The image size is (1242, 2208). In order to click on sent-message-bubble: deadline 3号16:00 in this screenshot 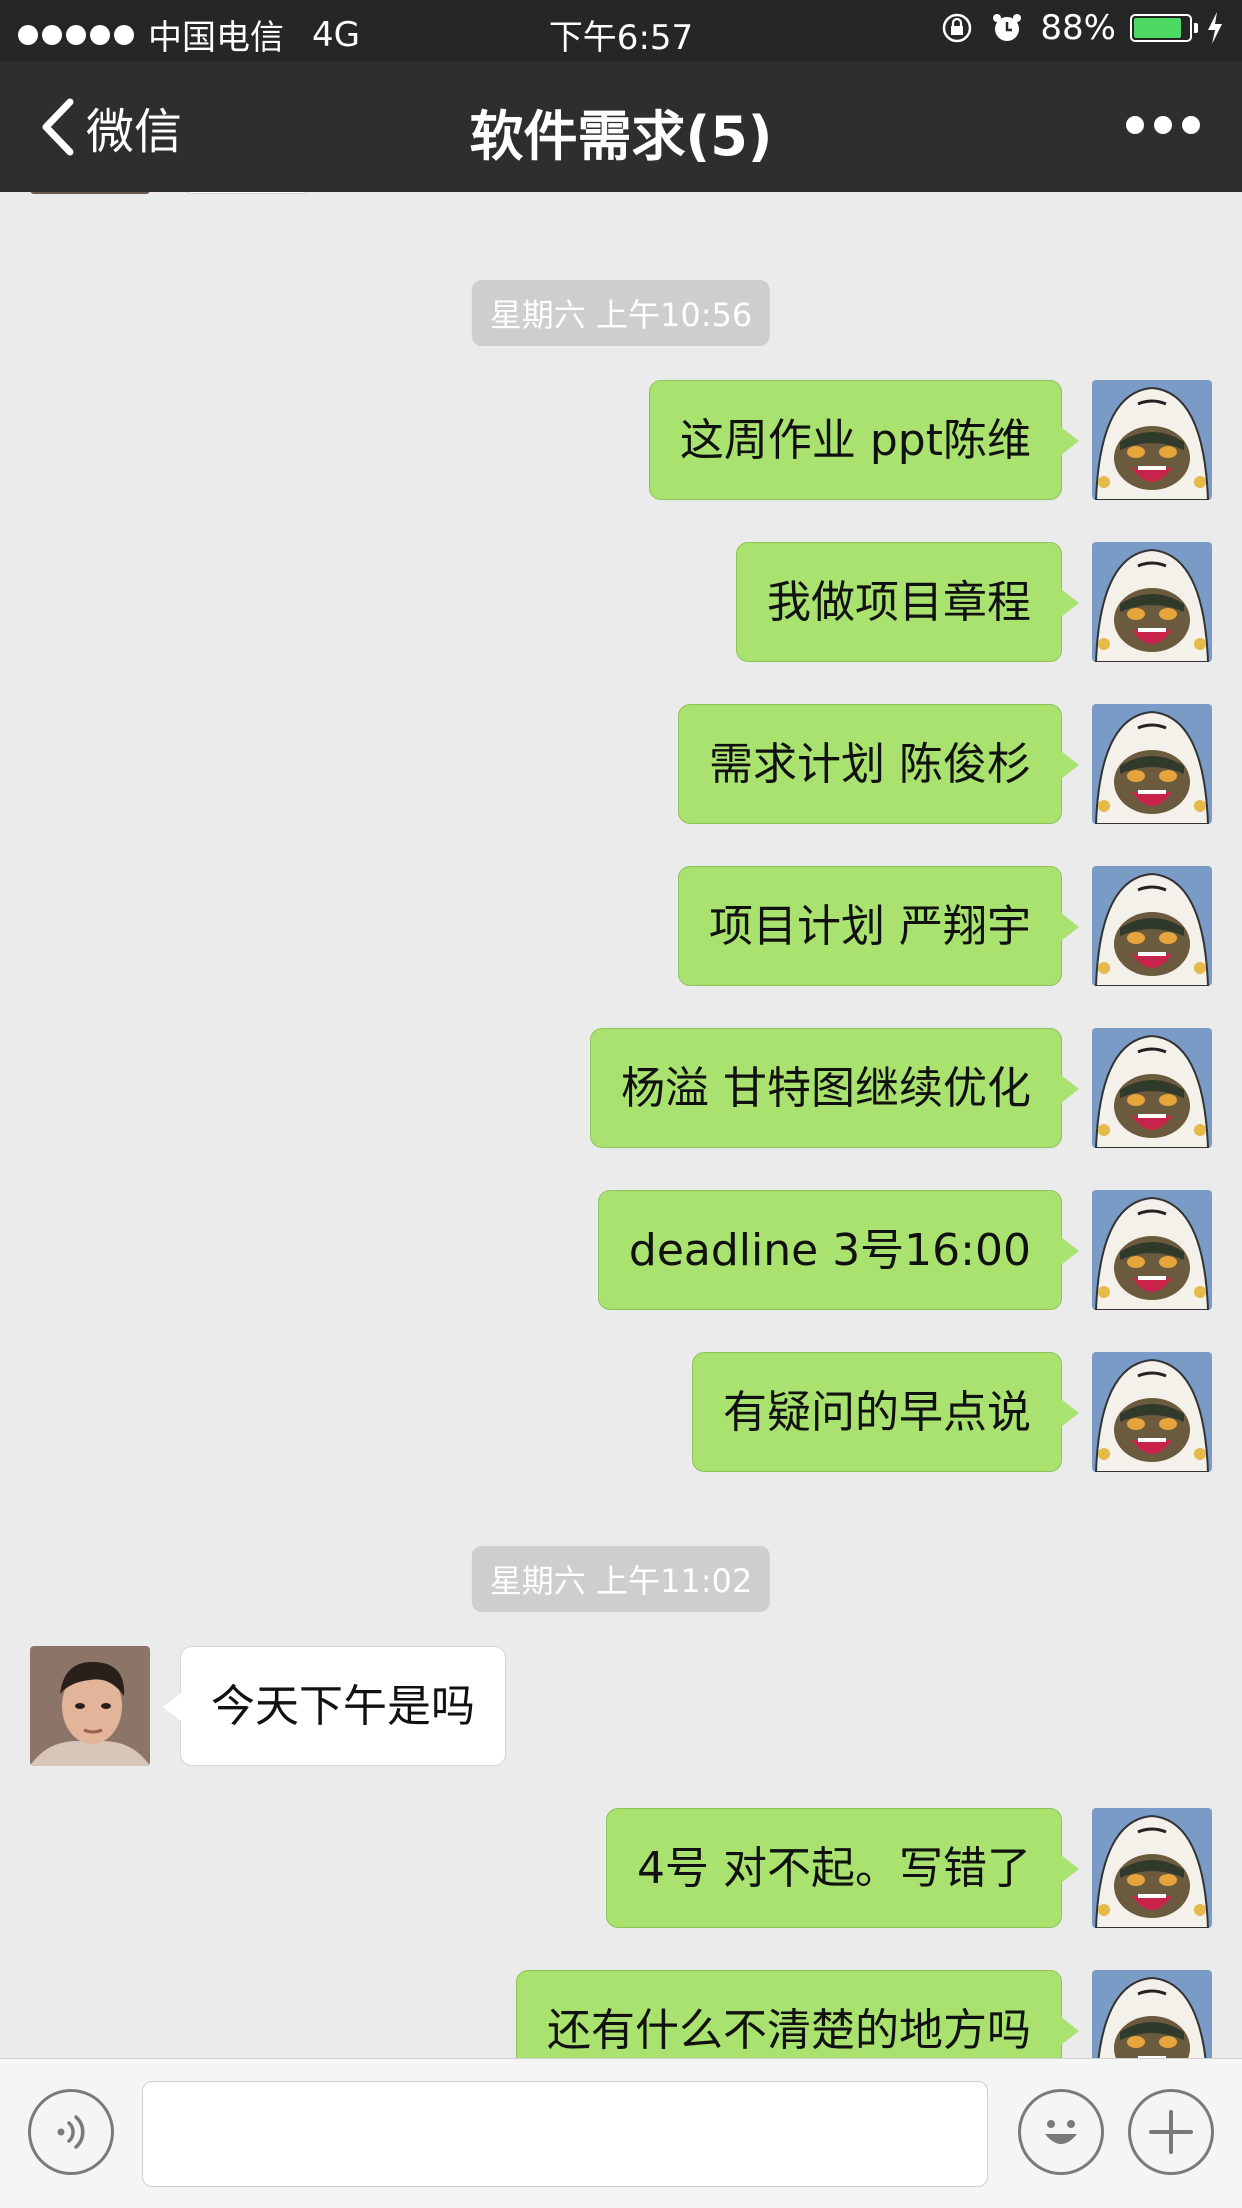, I will do `click(838, 1250)`.